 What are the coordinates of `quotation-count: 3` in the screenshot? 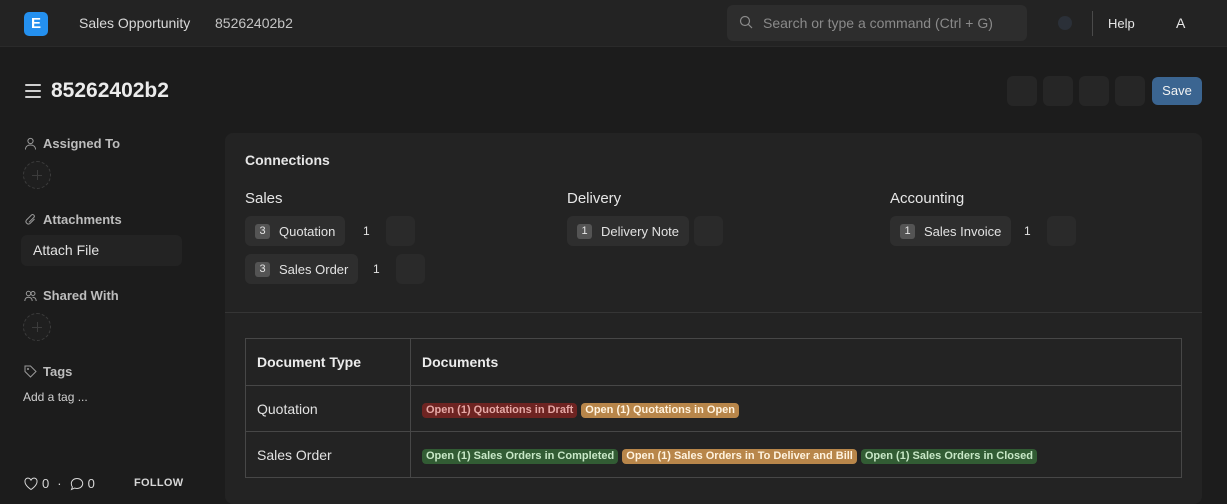 It's located at (262, 231).